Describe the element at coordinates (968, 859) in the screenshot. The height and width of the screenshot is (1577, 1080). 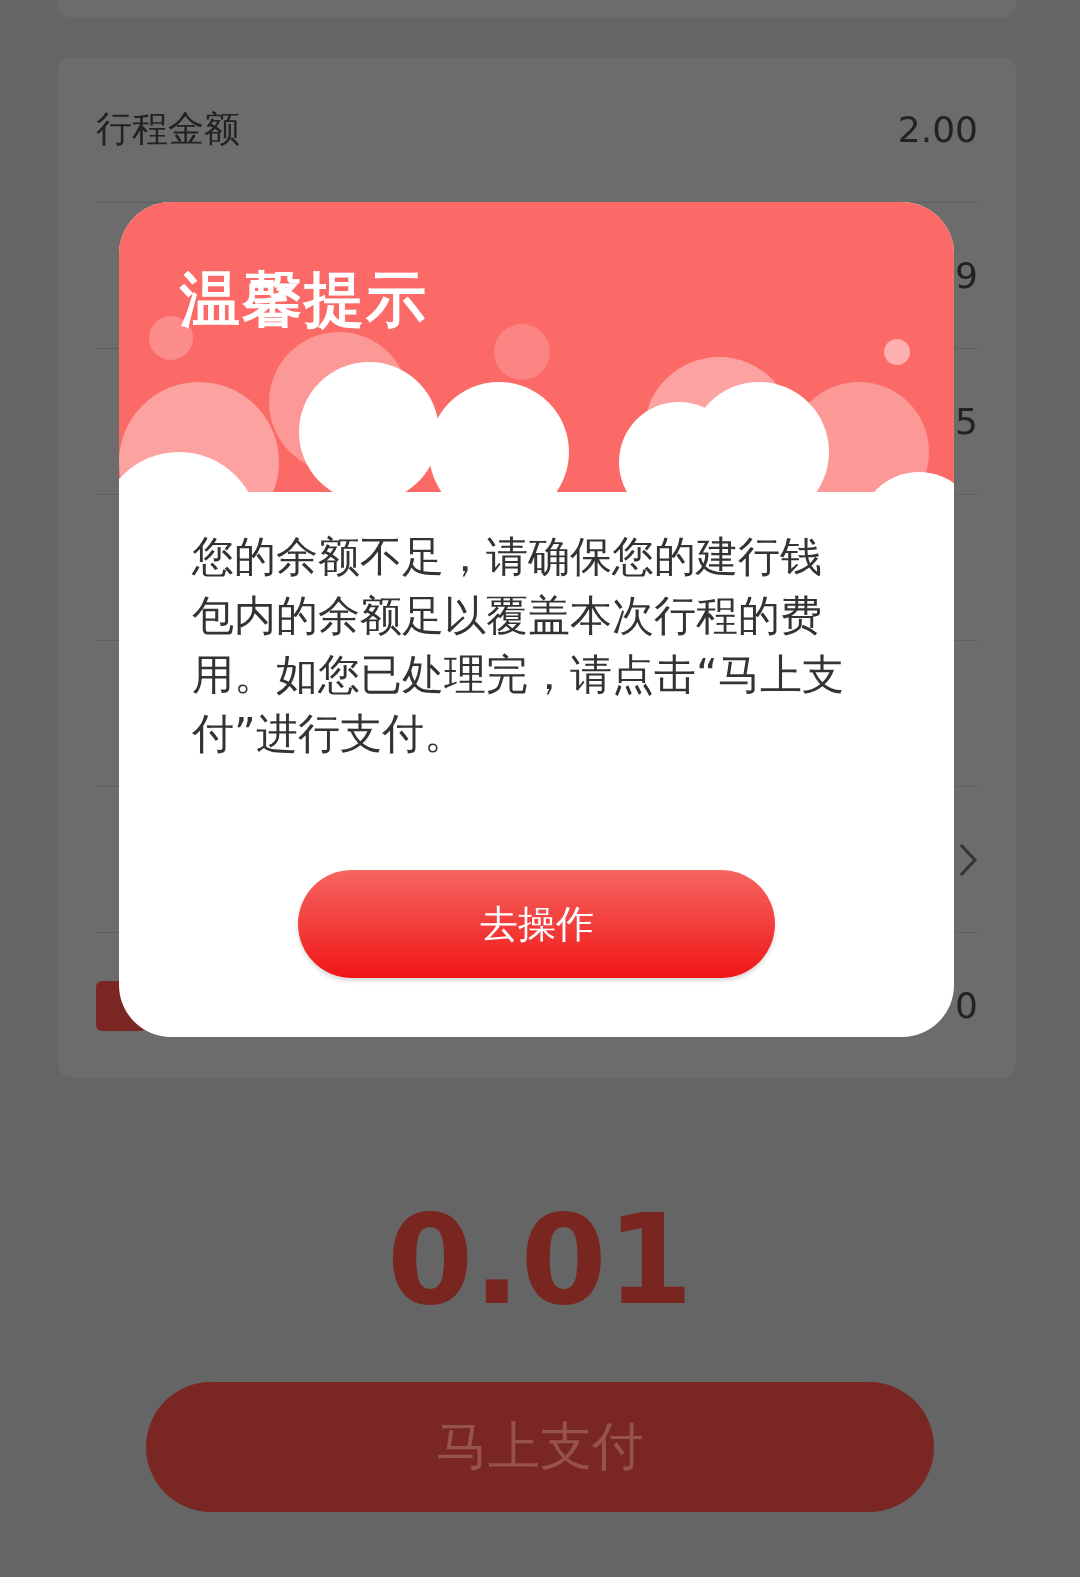
I see `chevron-right-icon` at that location.